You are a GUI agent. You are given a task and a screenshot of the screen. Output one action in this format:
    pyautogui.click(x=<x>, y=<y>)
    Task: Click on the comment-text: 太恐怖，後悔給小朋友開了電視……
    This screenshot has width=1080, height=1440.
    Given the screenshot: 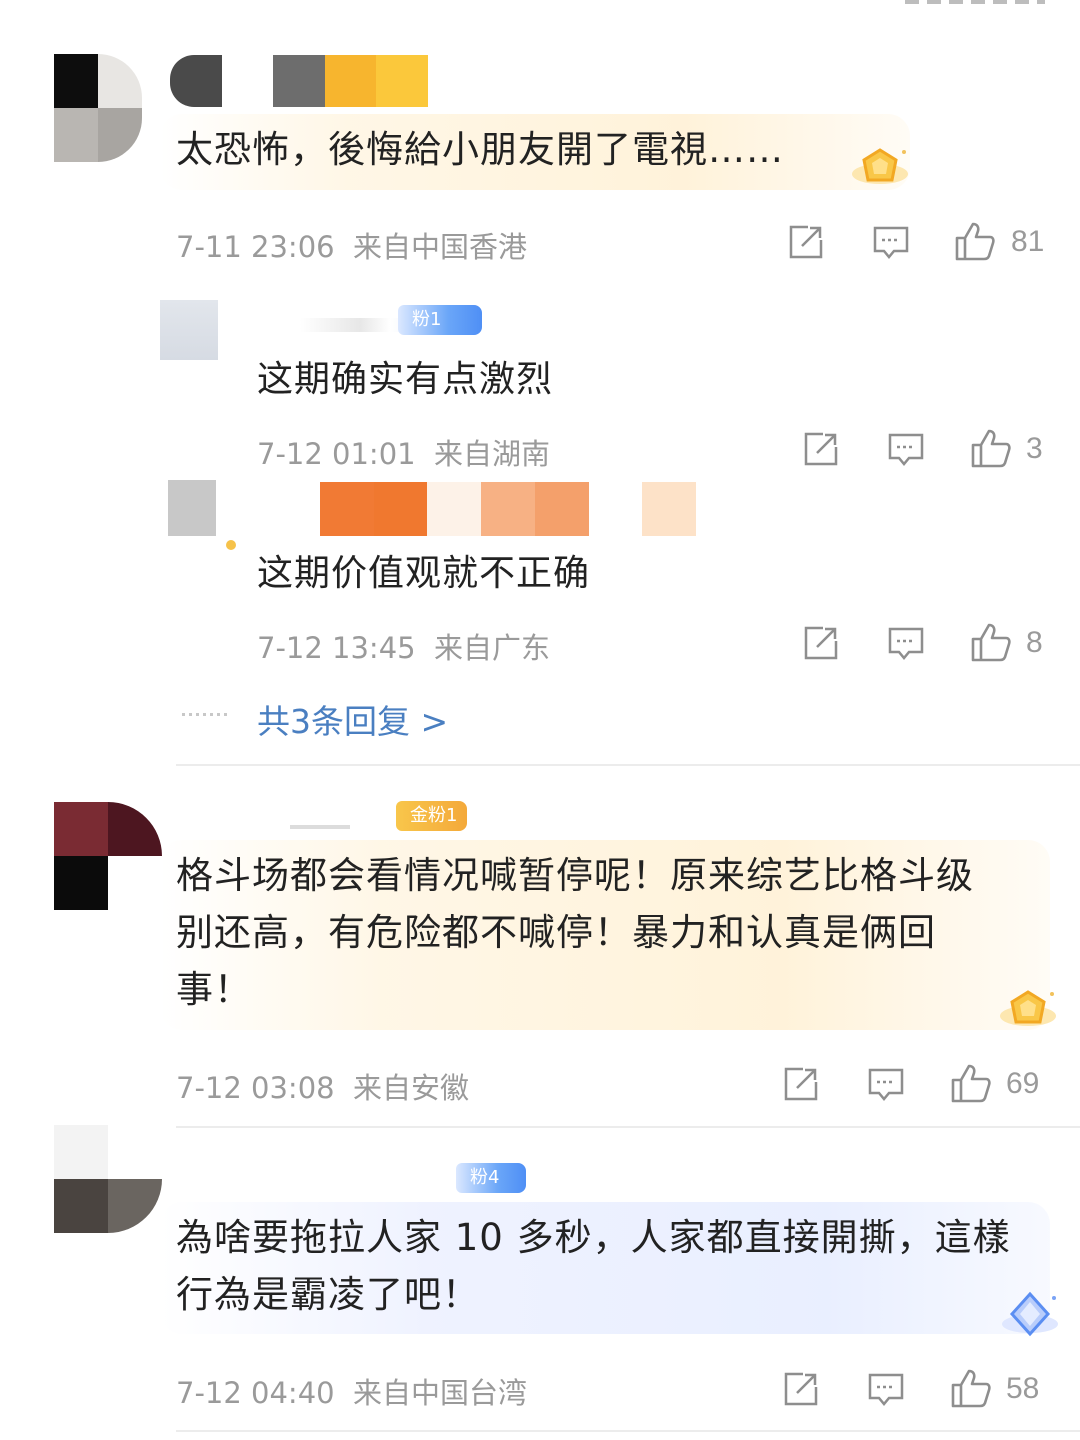 What is the action you would take?
    pyautogui.click(x=480, y=149)
    